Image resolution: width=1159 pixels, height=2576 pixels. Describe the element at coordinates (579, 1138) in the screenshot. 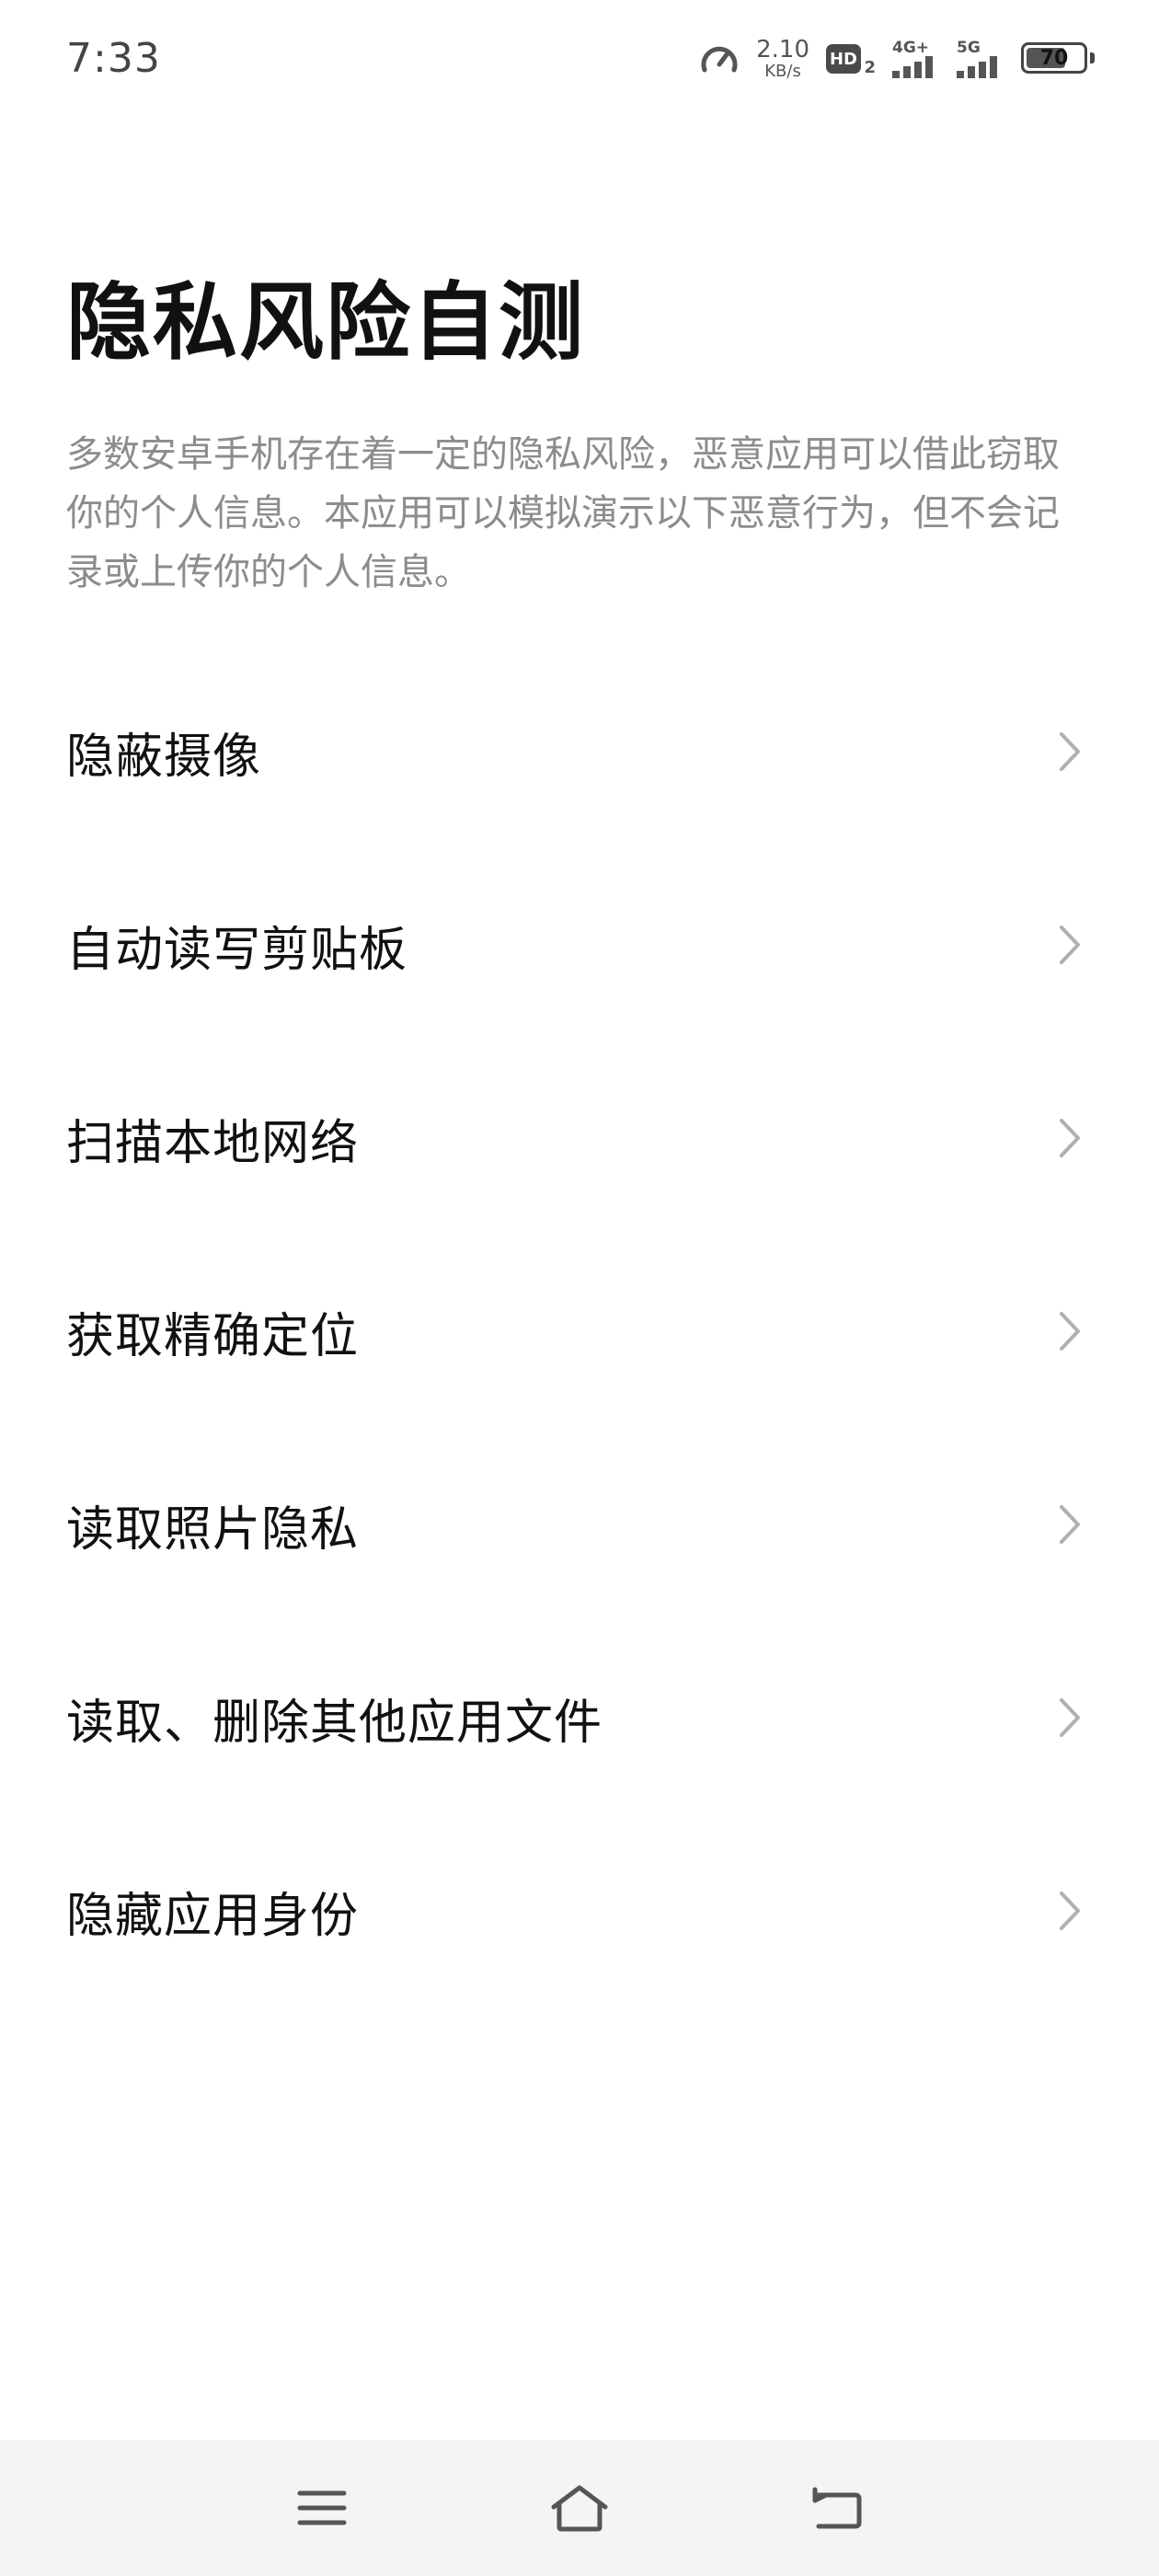

I see `menu-item-network-scan: 扫描本地网络` at that location.